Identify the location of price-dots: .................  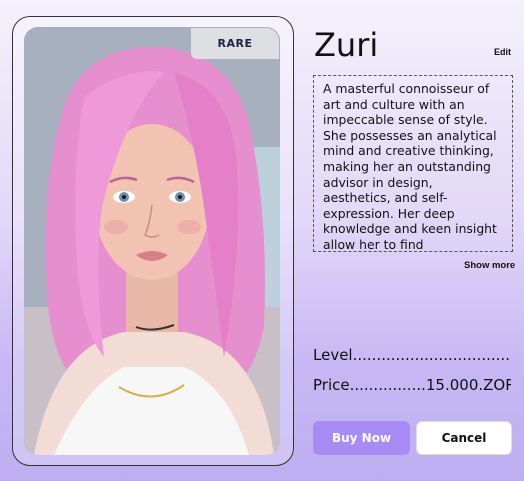
(387, 385).